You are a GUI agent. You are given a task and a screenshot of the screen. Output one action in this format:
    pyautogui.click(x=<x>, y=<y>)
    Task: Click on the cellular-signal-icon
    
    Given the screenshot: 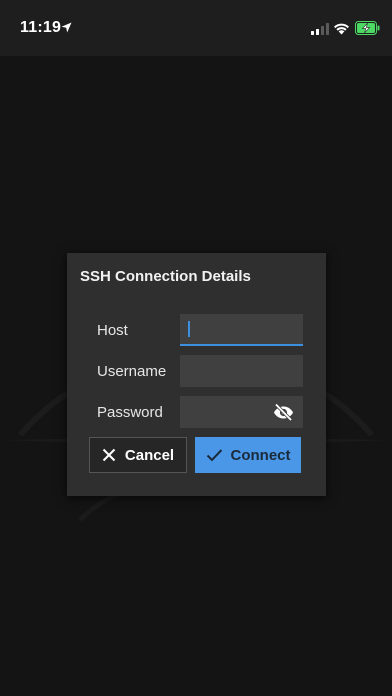 What is the action you would take?
    pyautogui.click(x=320, y=29)
    